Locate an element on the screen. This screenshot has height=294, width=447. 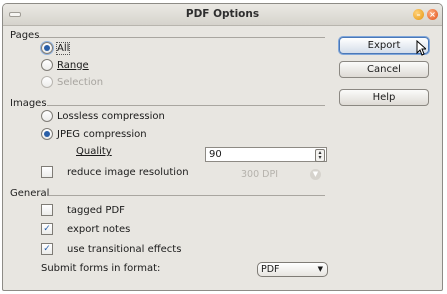
checkbox-label: reduce image resolution is located at coordinates (128, 172).